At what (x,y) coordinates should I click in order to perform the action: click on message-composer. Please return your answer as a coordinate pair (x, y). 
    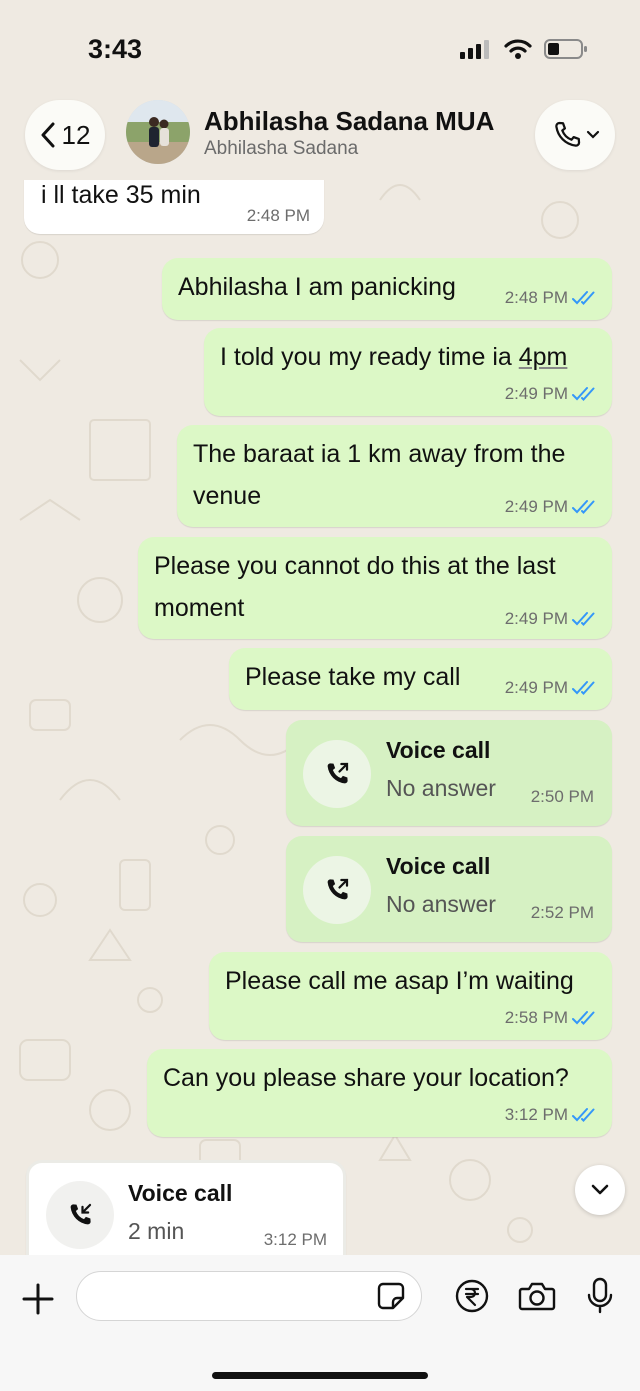
    Looking at the image, I should click on (320, 1323).